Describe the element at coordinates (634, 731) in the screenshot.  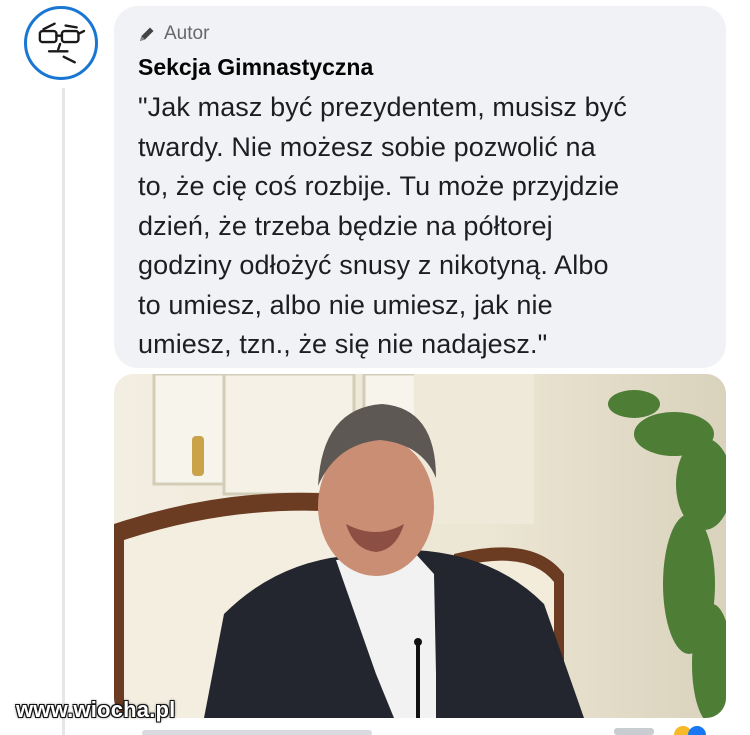
I see `reaction-count` at that location.